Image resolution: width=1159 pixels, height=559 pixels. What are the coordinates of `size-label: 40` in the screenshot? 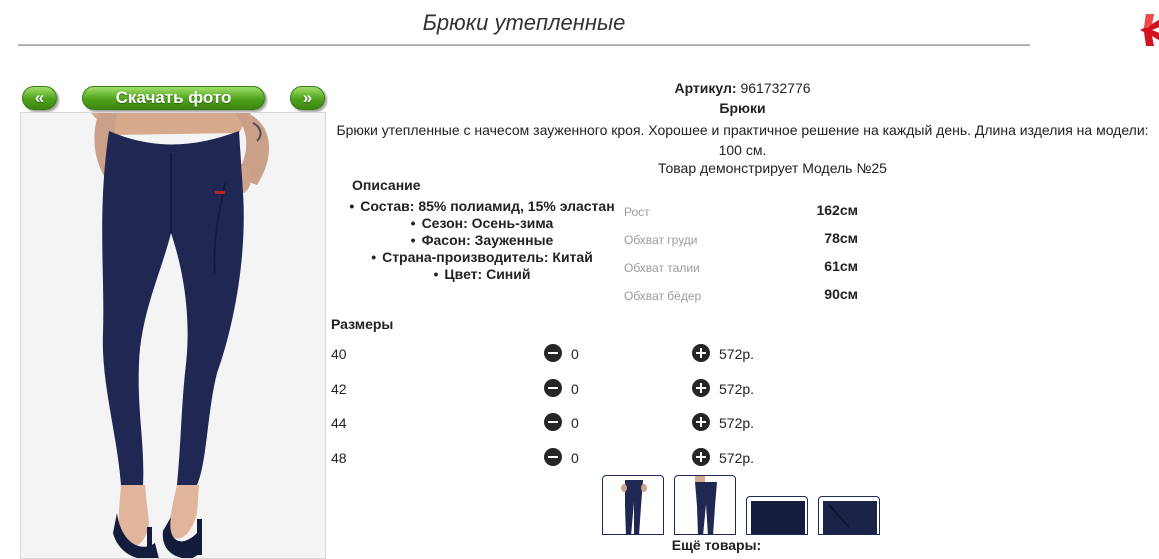 It's located at (339, 354).